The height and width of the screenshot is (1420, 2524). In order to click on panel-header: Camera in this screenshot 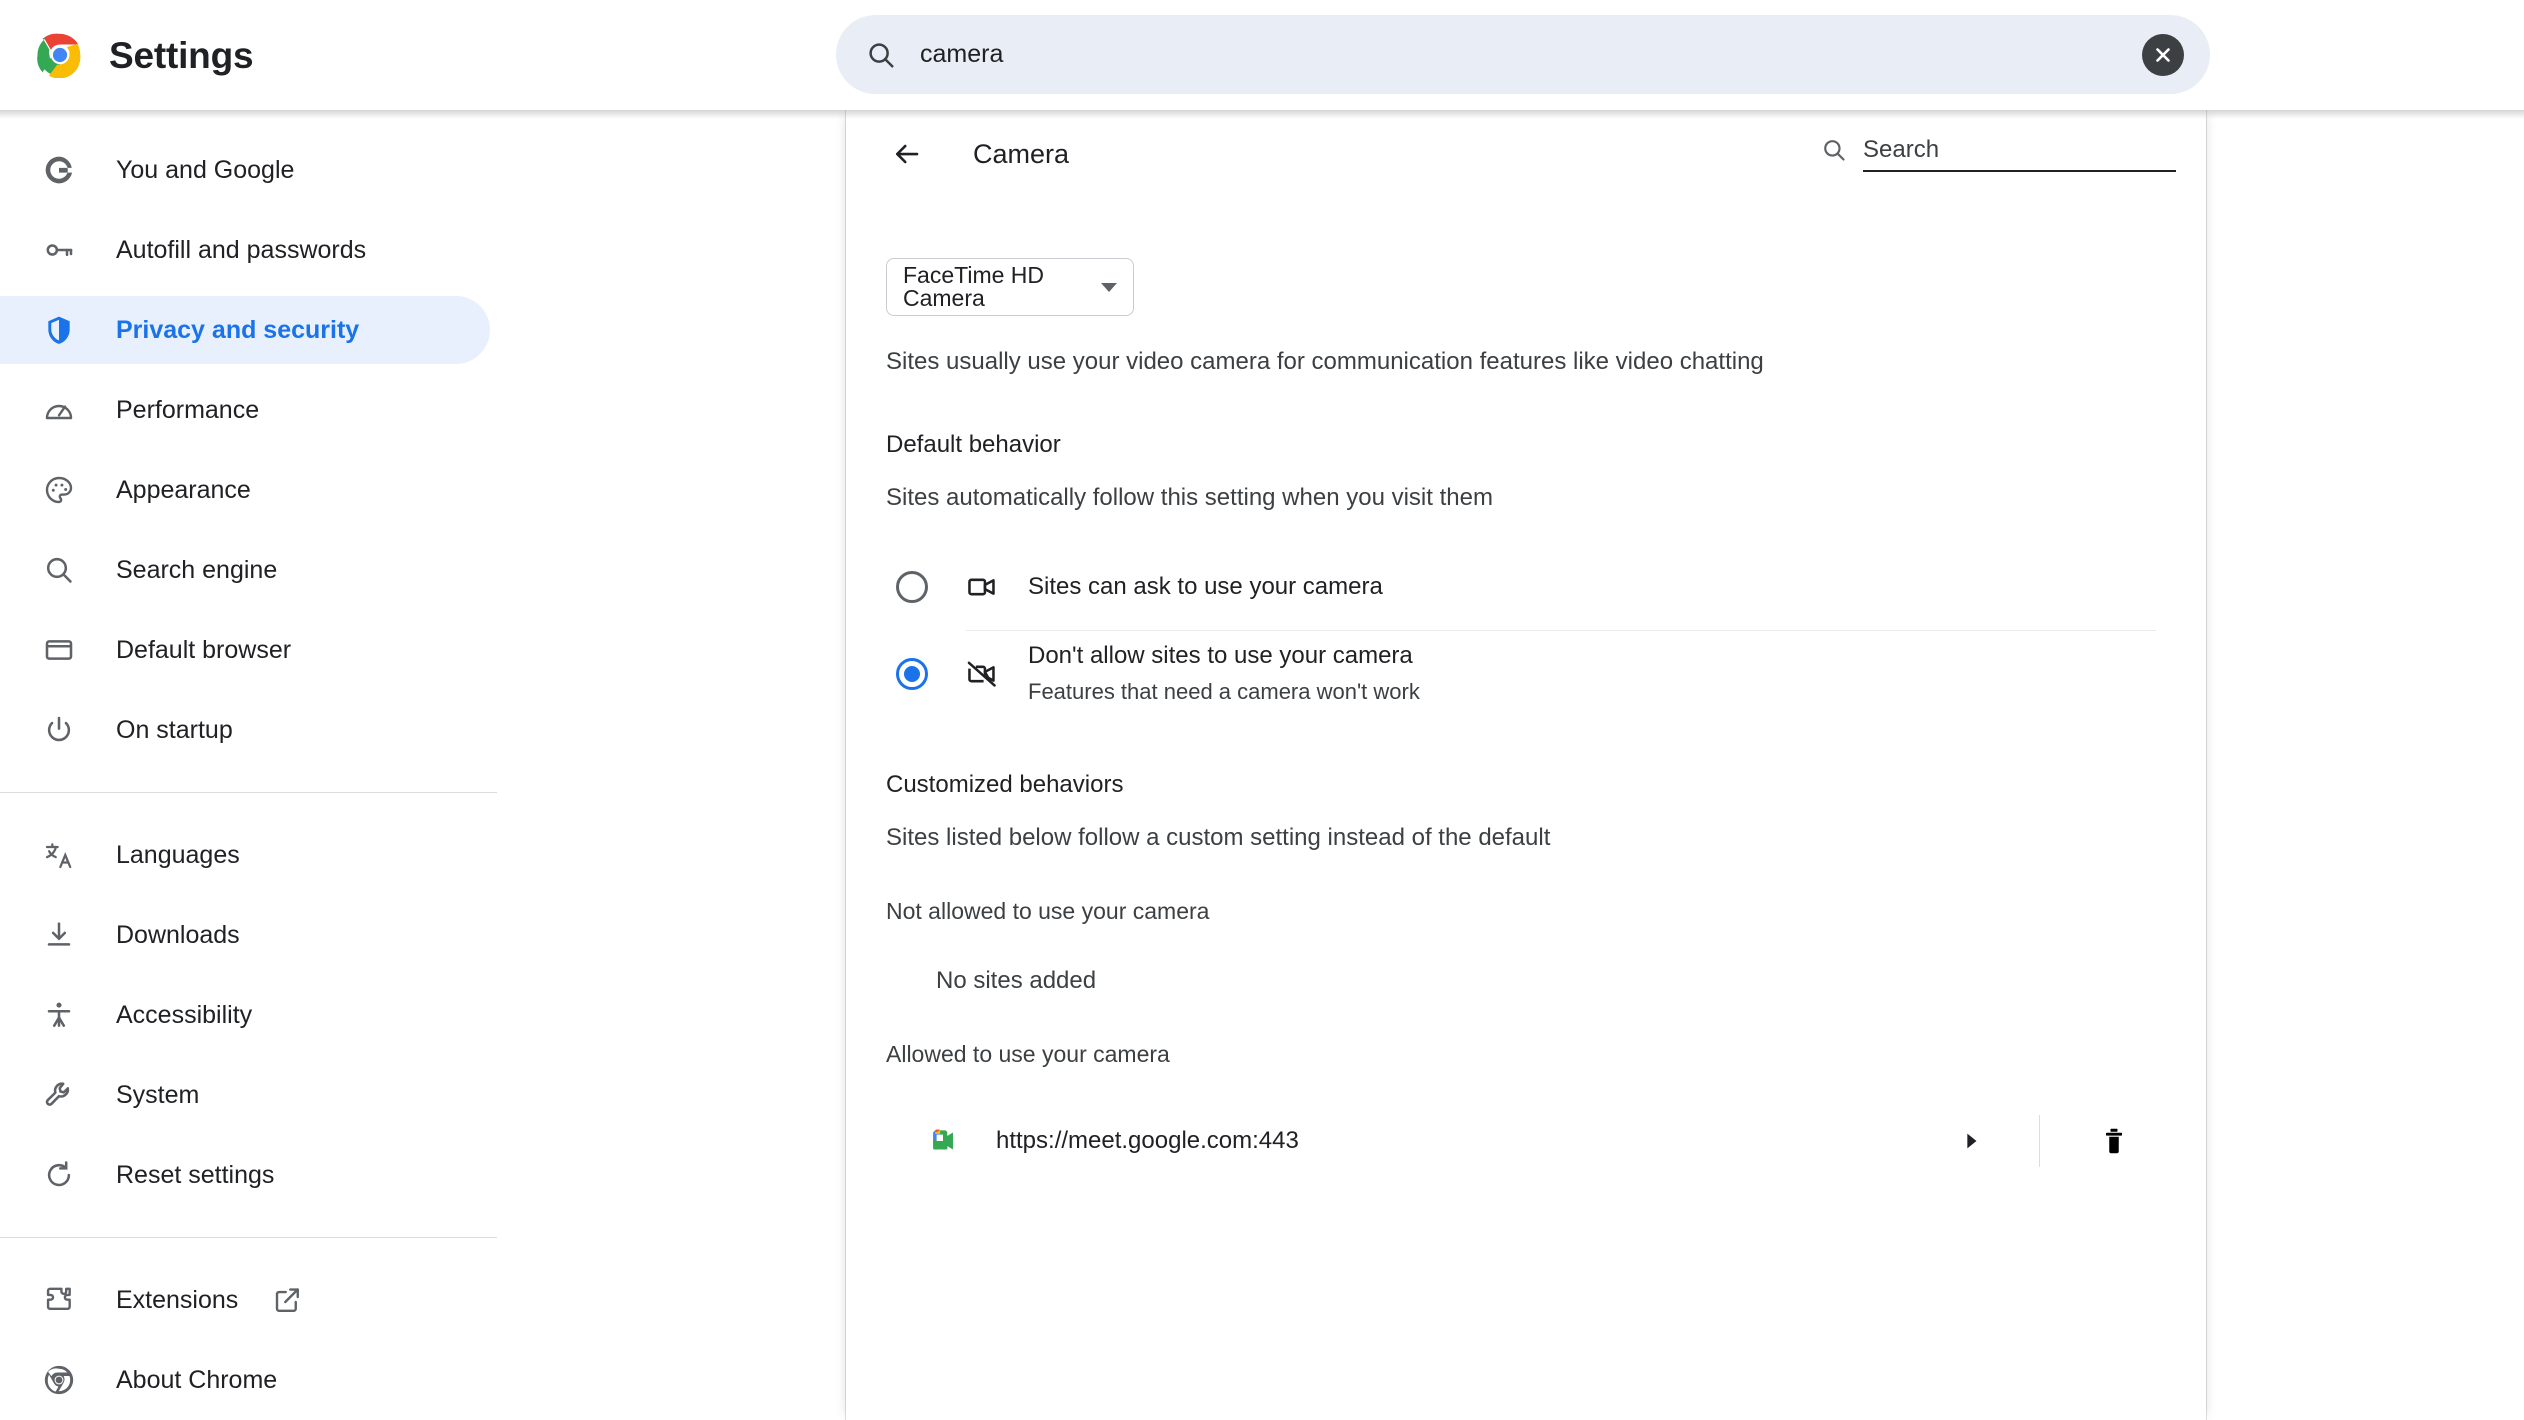, I will do `click(1526, 154)`.